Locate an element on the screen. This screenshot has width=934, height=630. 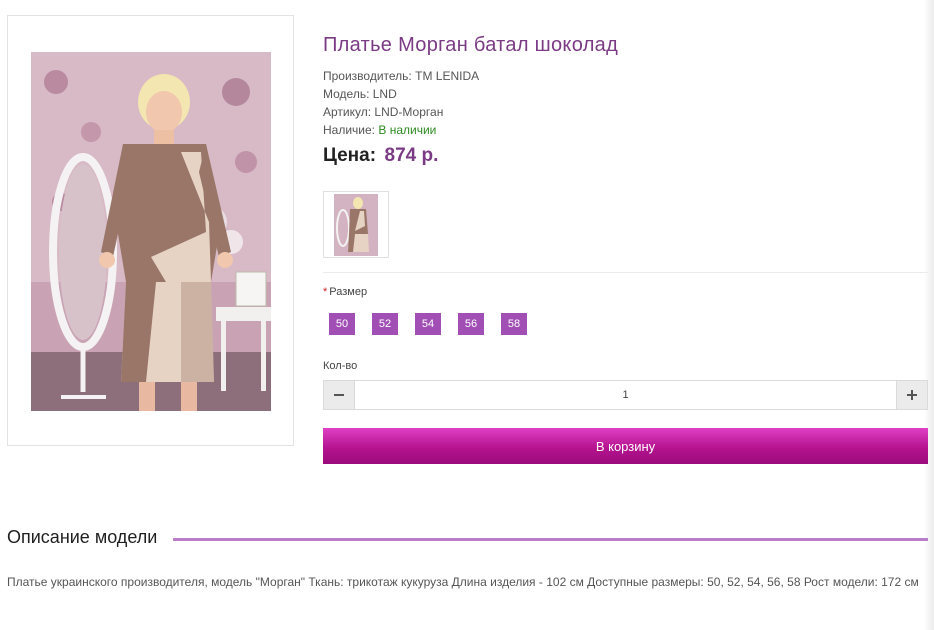
size-options: 50 52 54 56 58 is located at coordinates (436, 324).